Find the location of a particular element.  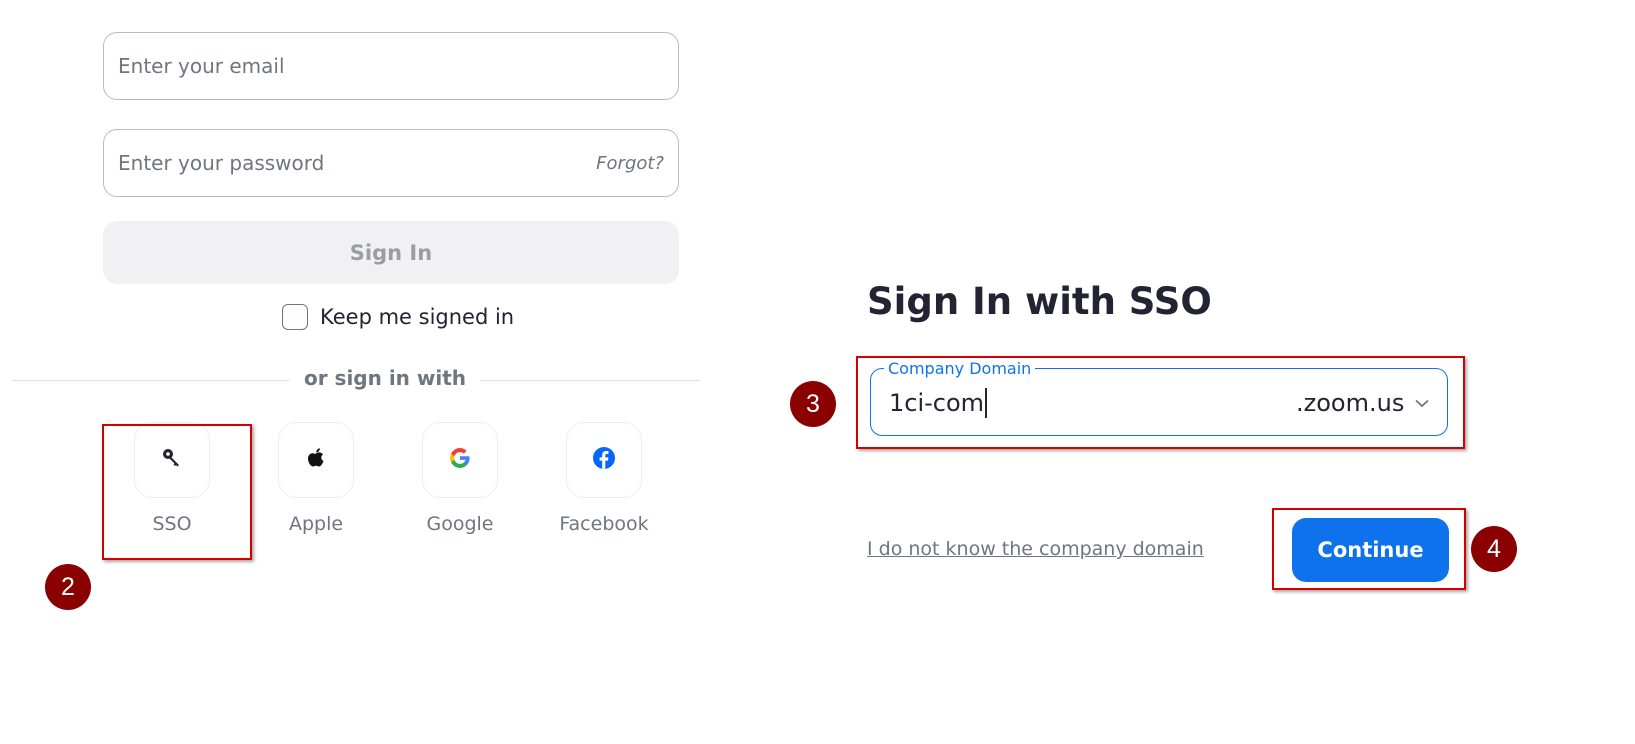

apple-icon is located at coordinates (316, 460).